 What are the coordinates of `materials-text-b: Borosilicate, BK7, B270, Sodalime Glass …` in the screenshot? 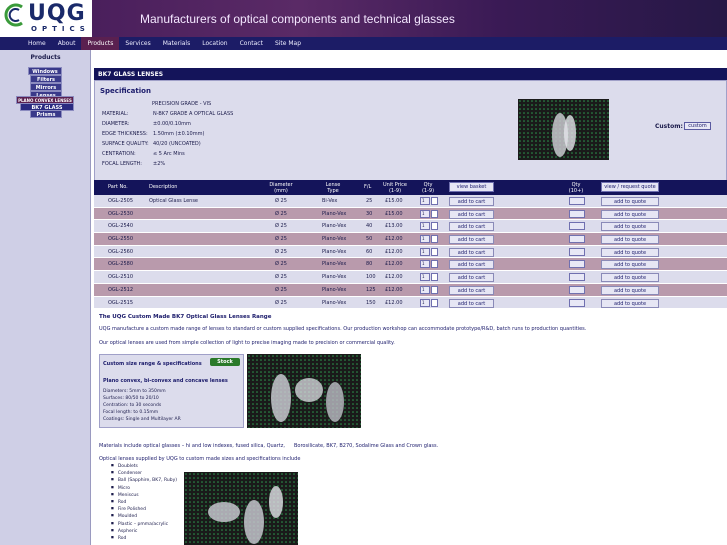 It's located at (366, 446).